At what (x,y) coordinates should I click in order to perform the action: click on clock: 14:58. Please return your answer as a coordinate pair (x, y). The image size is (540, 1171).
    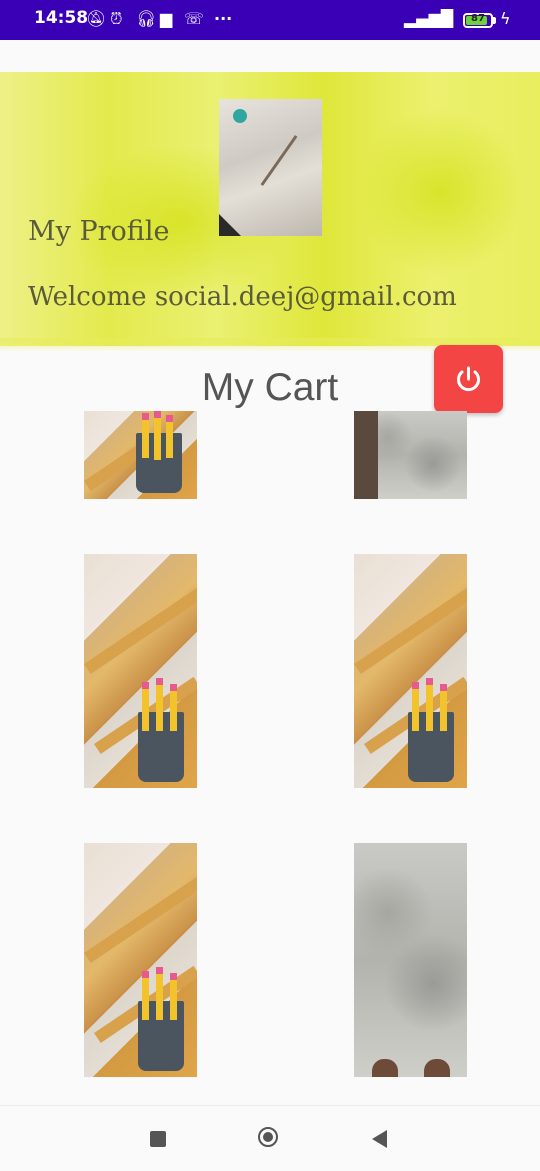
    Looking at the image, I should click on (61, 18).